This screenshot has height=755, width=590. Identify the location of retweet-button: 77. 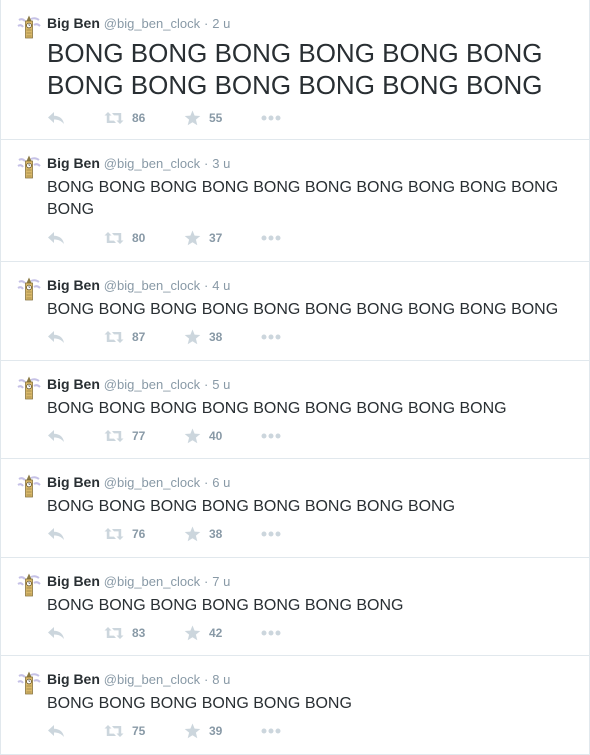
(124, 436).